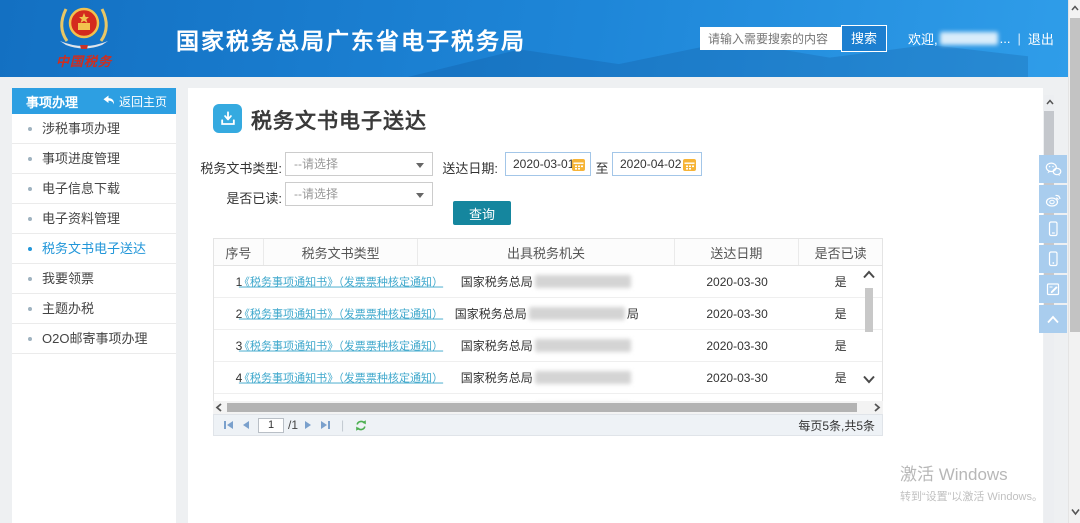  I want to click on sidebar-item-invoice: 我要领票, so click(94, 279).